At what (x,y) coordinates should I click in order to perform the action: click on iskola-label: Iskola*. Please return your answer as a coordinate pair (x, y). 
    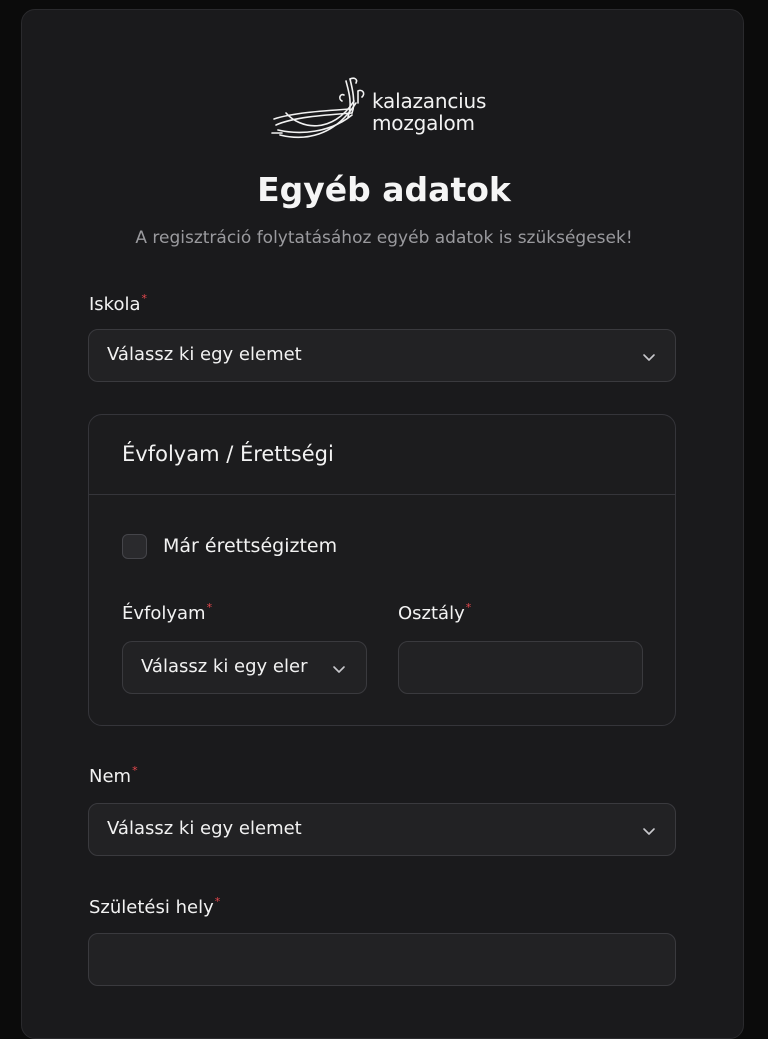
    Looking at the image, I should click on (118, 303).